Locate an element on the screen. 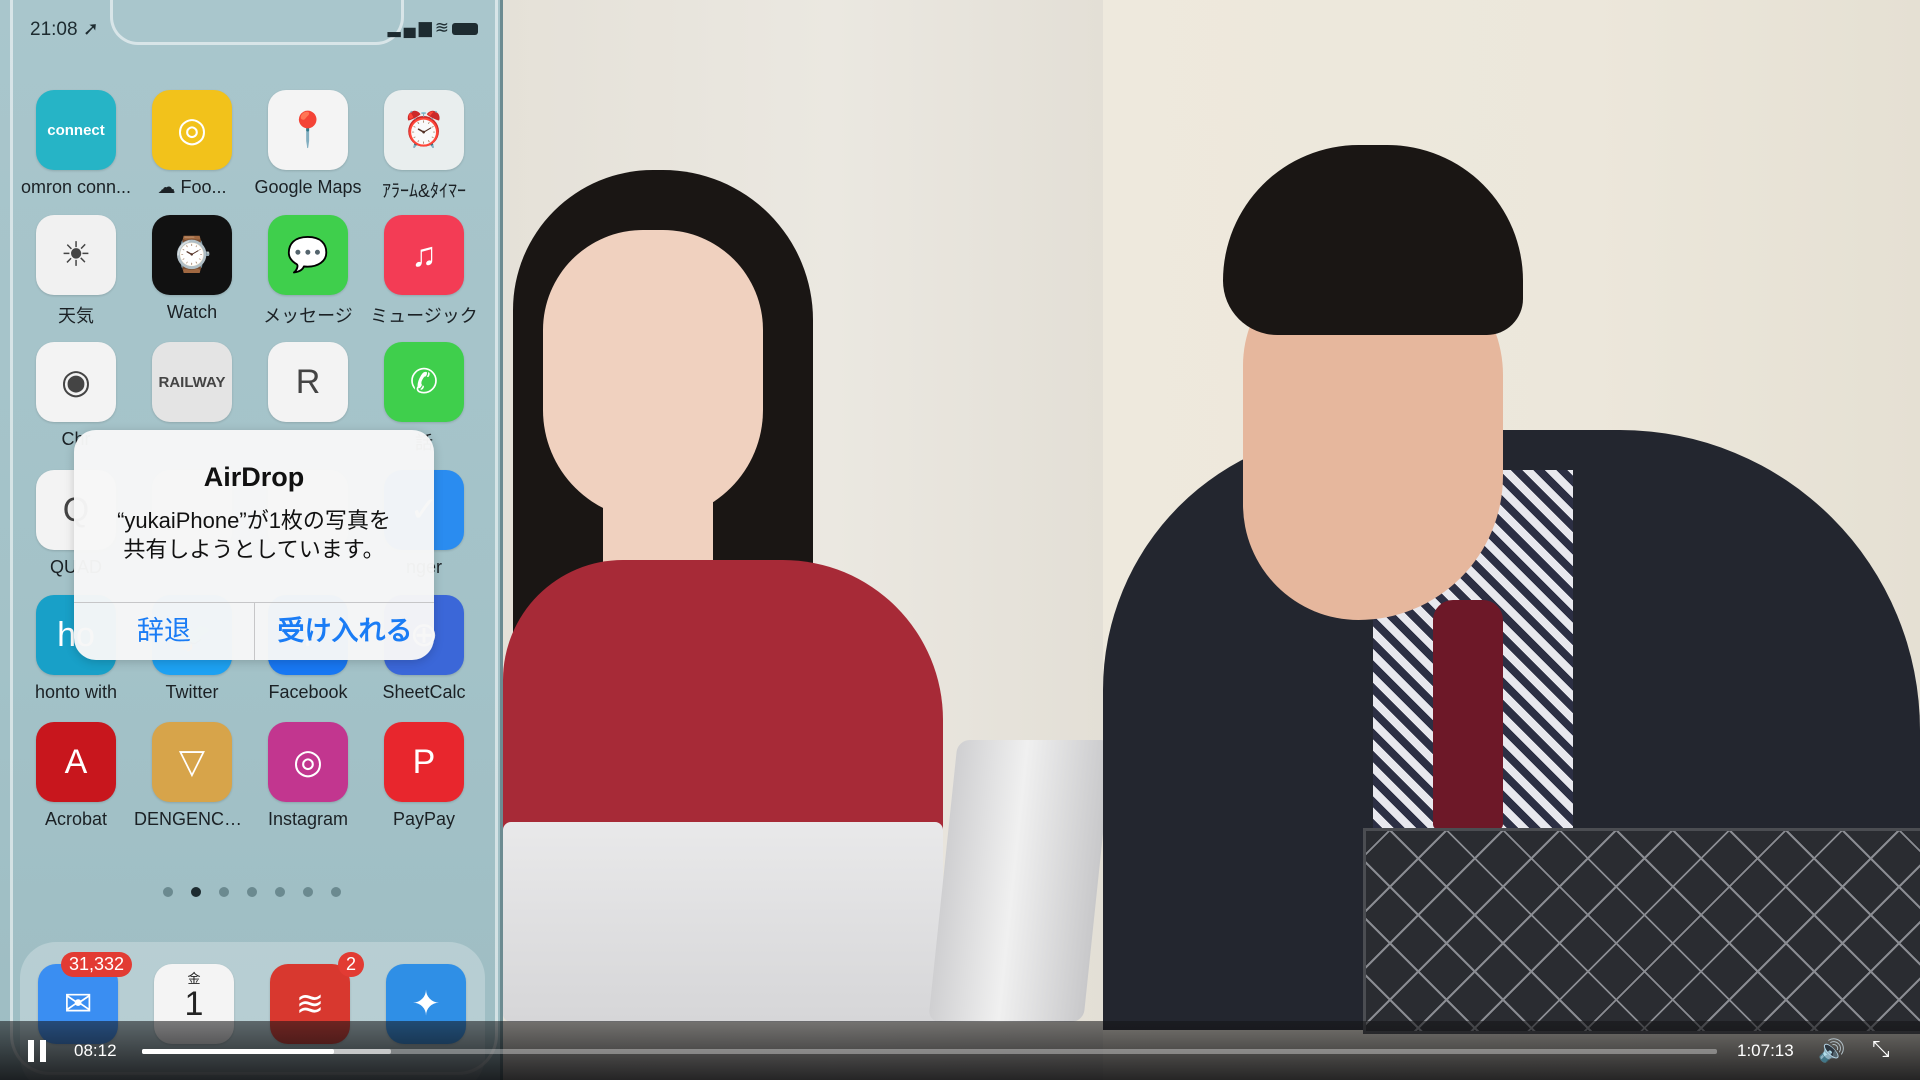  exit-fullscreen-icon: ⤡ is located at coordinates (1881, 1049).